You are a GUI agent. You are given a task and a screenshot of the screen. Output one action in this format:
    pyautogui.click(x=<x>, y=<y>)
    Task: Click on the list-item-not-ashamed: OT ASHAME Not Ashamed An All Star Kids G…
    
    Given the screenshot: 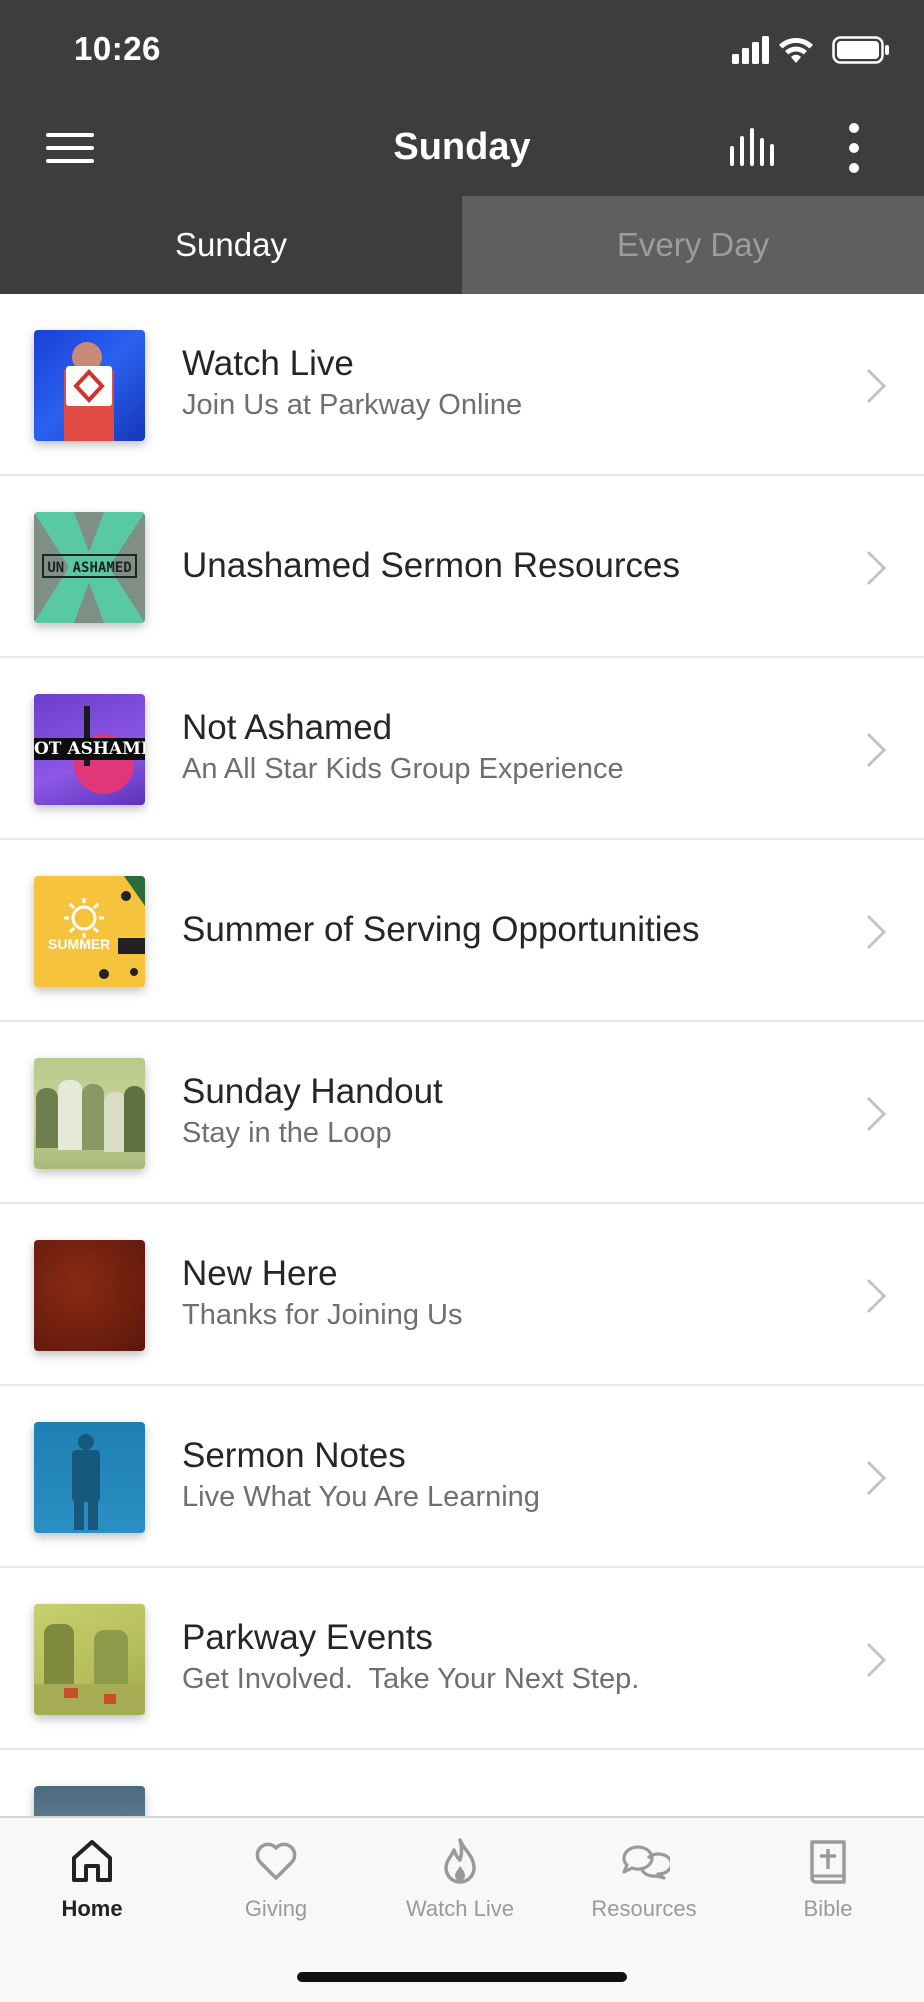 What is the action you would take?
    pyautogui.click(x=462, y=749)
    